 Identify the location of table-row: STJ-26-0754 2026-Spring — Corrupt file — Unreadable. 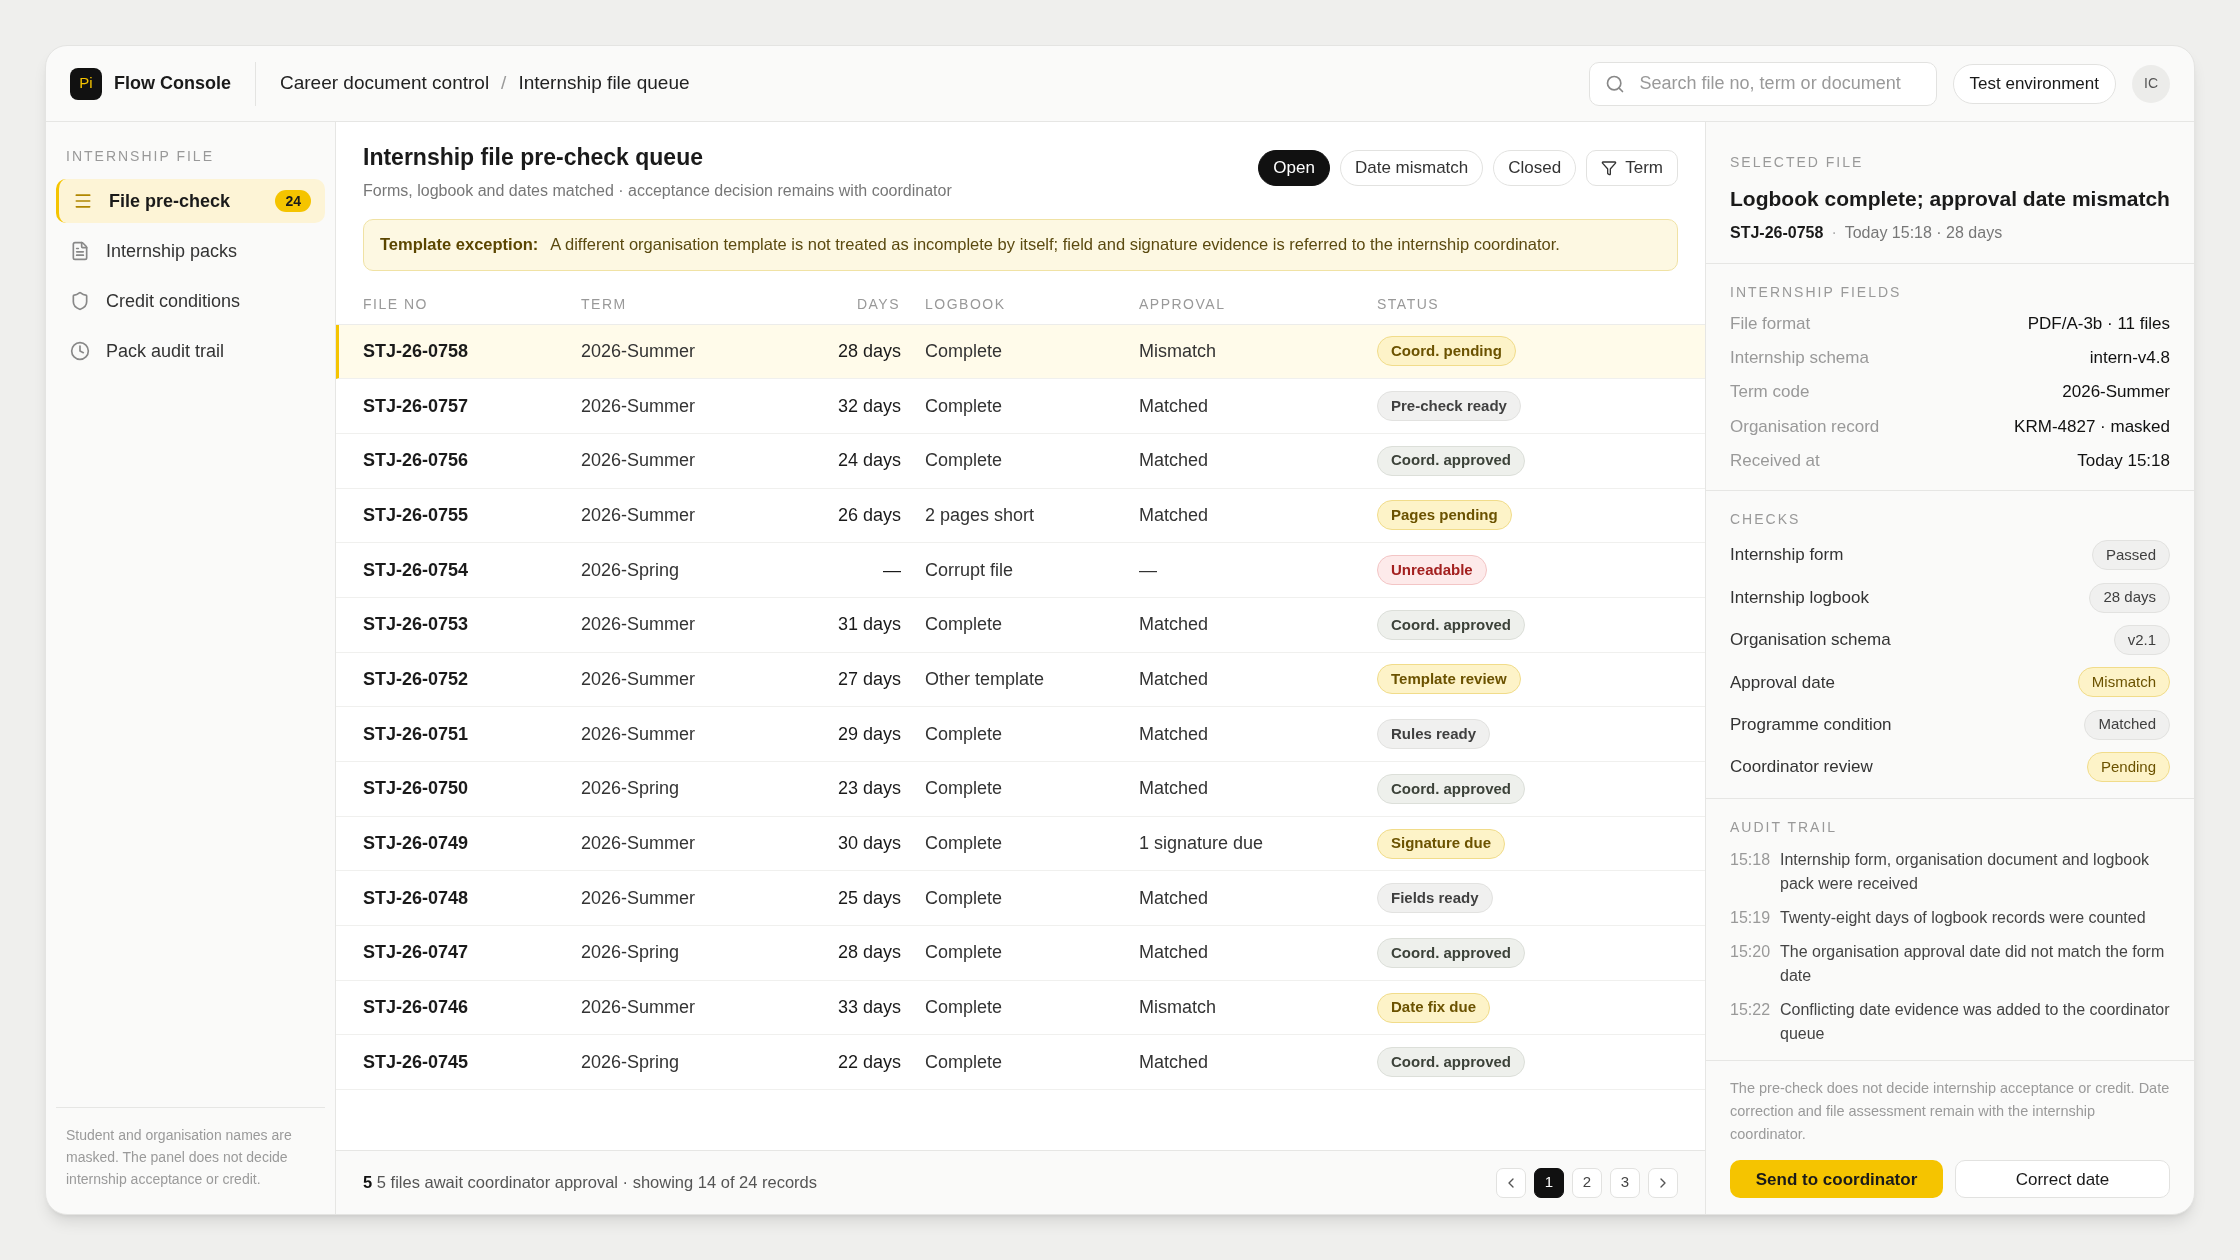
(1020, 570).